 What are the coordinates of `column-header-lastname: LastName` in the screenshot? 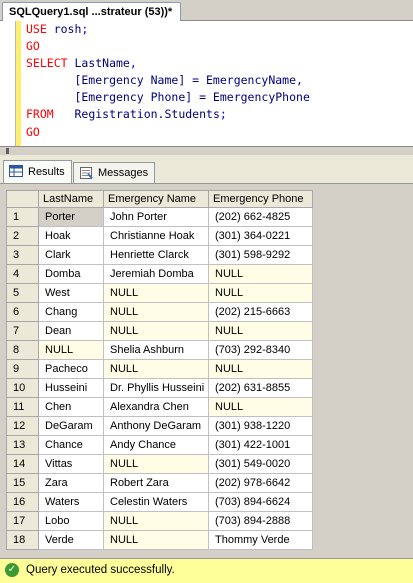 It's located at (71, 199).